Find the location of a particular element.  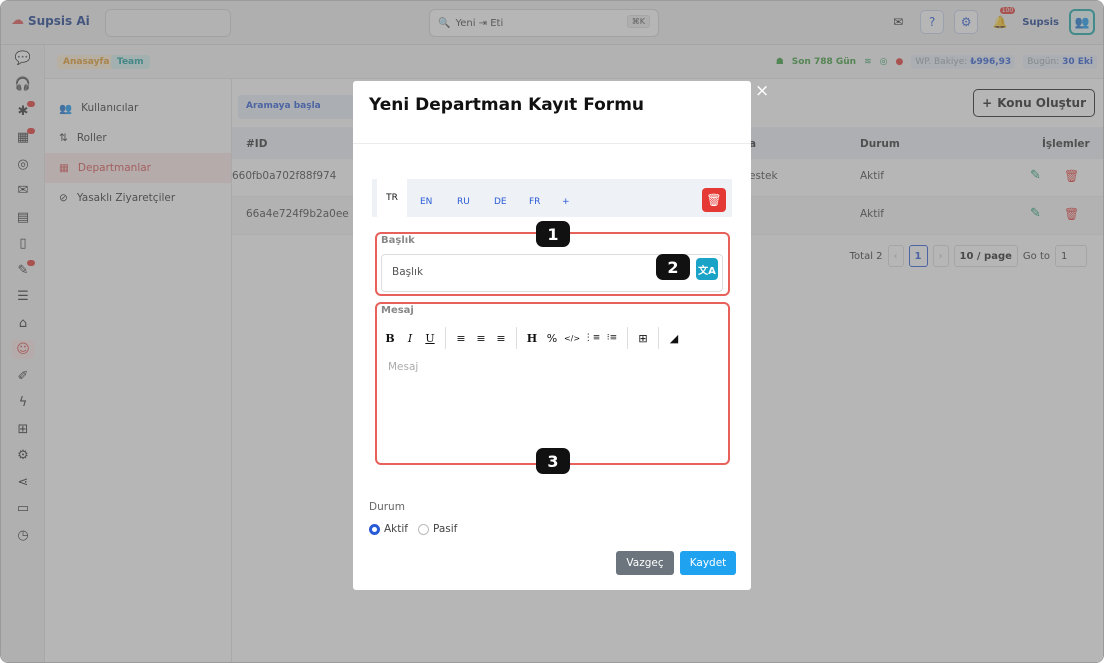

underline-button: U is located at coordinates (430, 338).